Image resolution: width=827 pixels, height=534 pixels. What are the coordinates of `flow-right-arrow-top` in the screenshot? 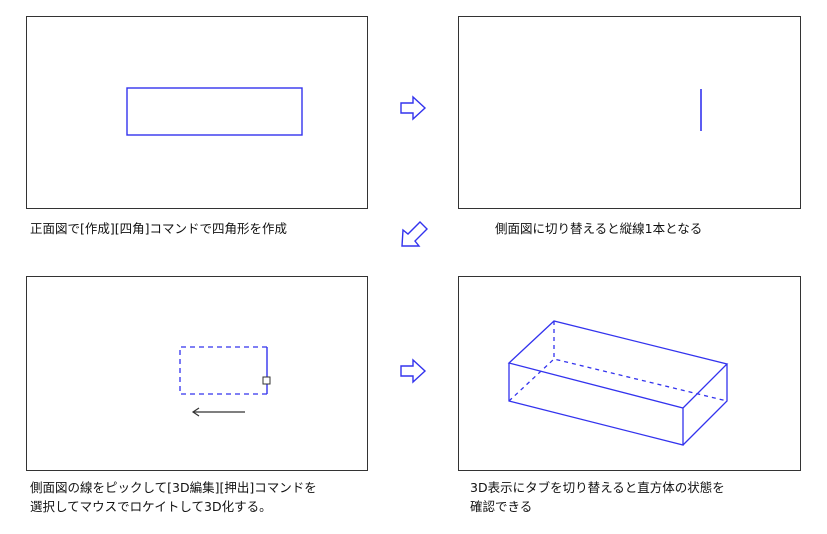 It's located at (413, 108).